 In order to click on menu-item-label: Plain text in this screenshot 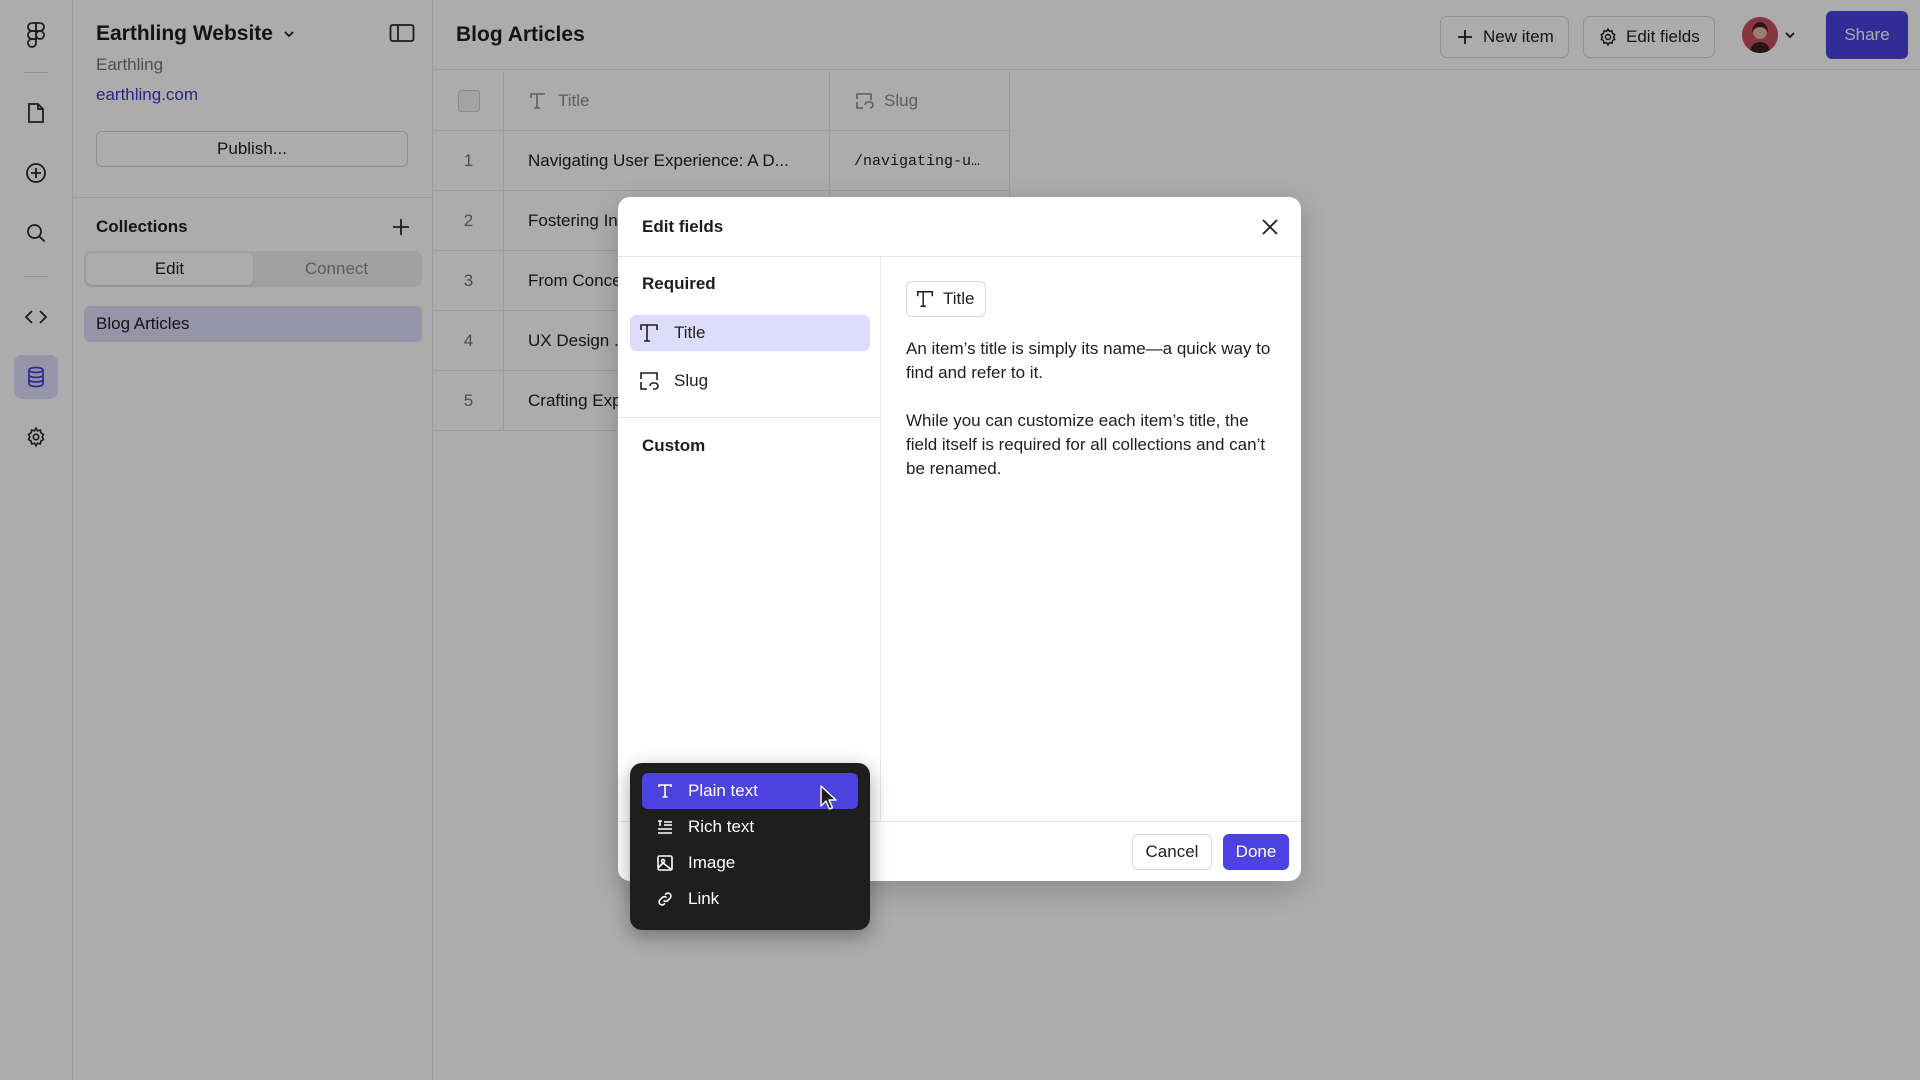, I will do `click(723, 790)`.